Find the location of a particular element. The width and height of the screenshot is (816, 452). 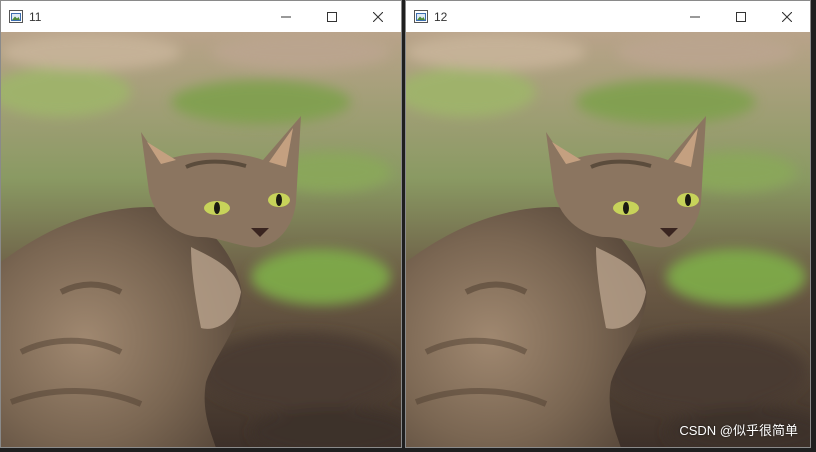

title-bar: 12 is located at coordinates (608, 16).